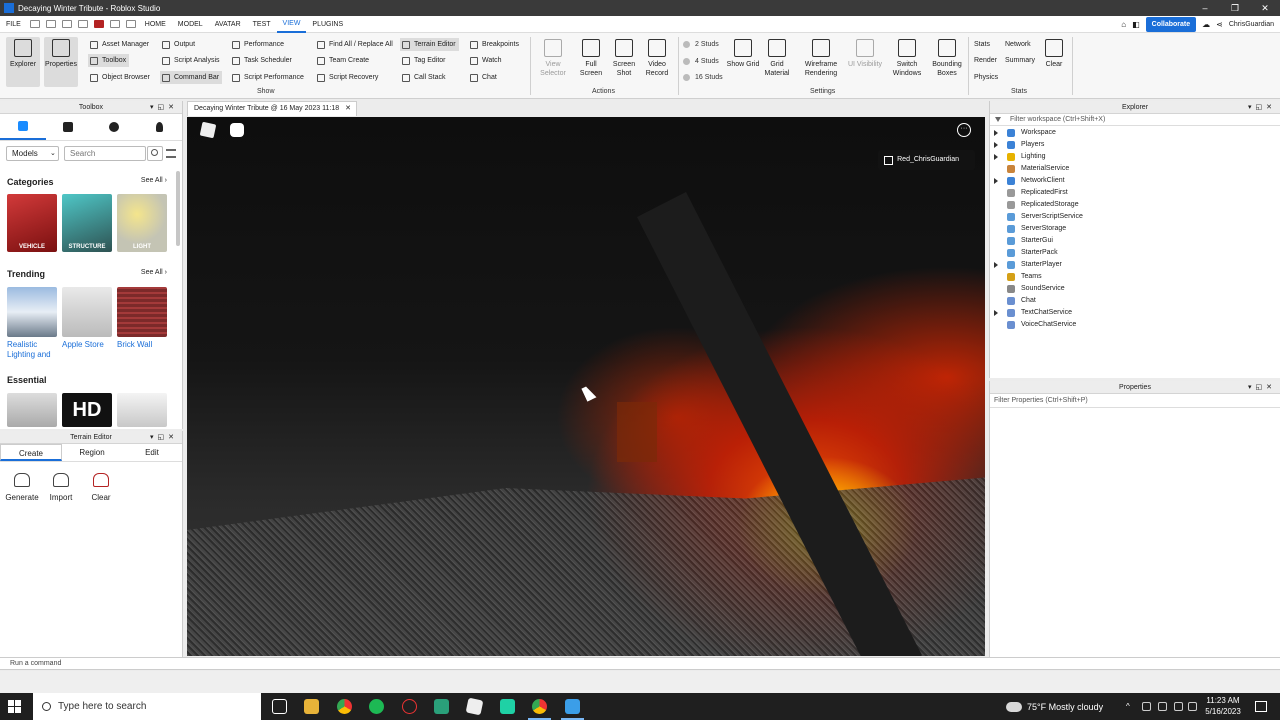 The image size is (1280, 720). I want to click on generate-button: Generate, so click(22, 487).